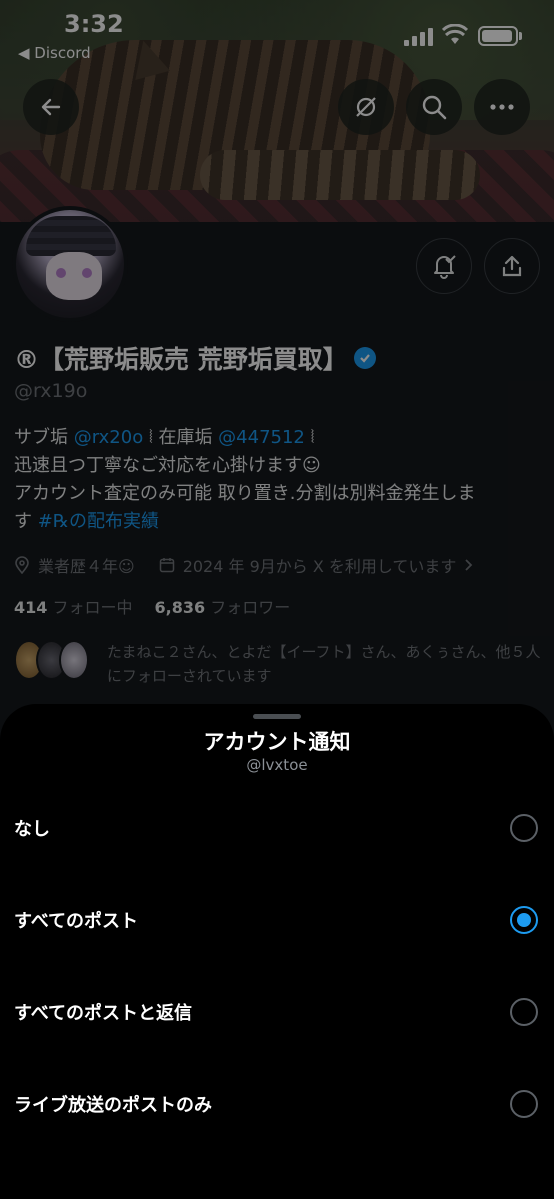 This screenshot has width=554, height=1199. I want to click on sheet-title: アカウント通知, so click(277, 742).